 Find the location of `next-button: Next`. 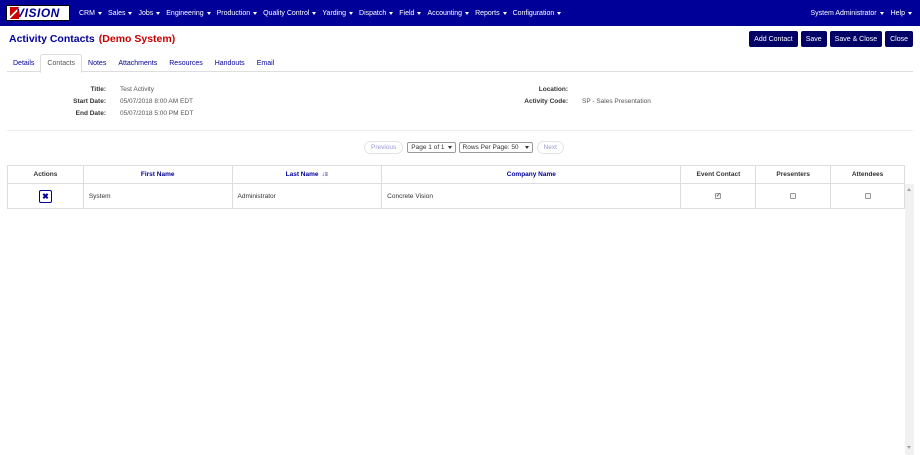

next-button: Next is located at coordinates (550, 147).